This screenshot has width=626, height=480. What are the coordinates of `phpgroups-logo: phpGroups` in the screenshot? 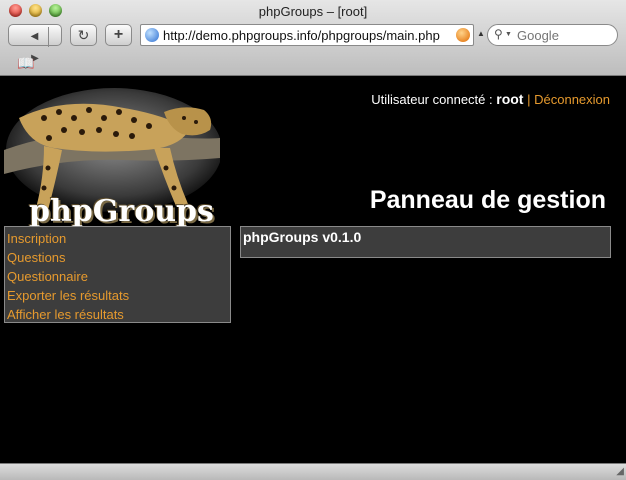 It's located at (113, 158).